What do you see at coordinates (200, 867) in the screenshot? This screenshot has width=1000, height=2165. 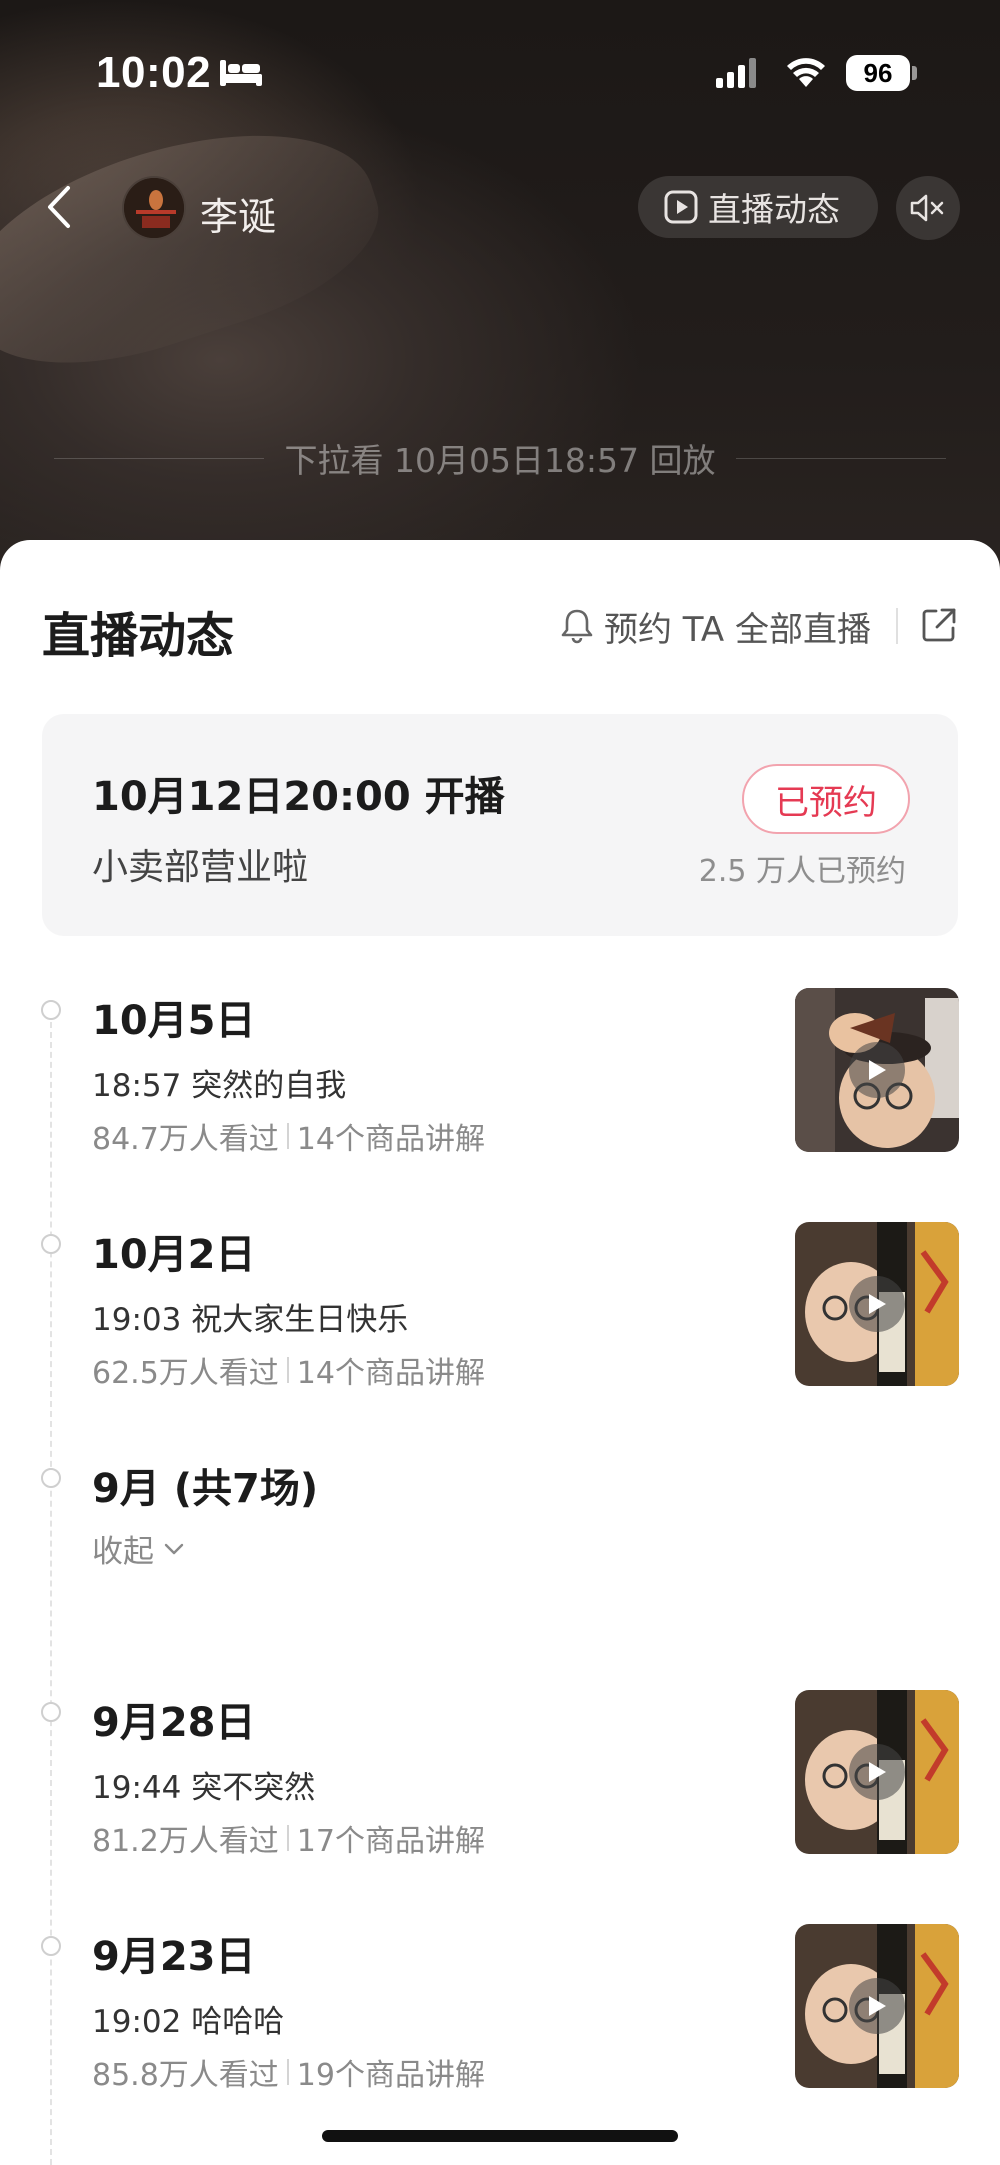 I see `upcoming-live-title: 小卖部营业啦` at bounding box center [200, 867].